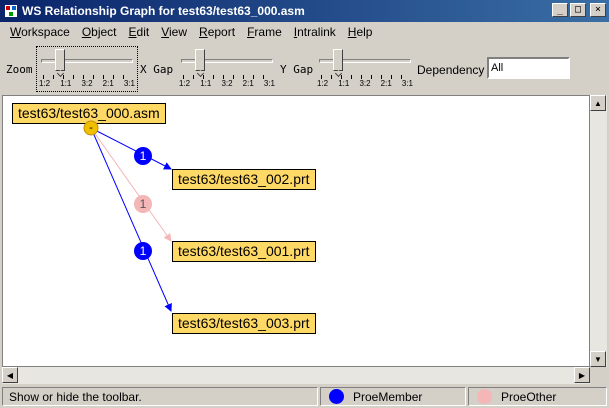 The width and height of the screenshot is (609, 408). Describe the element at coordinates (139, 32) in the screenshot. I see `menu-edit: Edit` at that location.